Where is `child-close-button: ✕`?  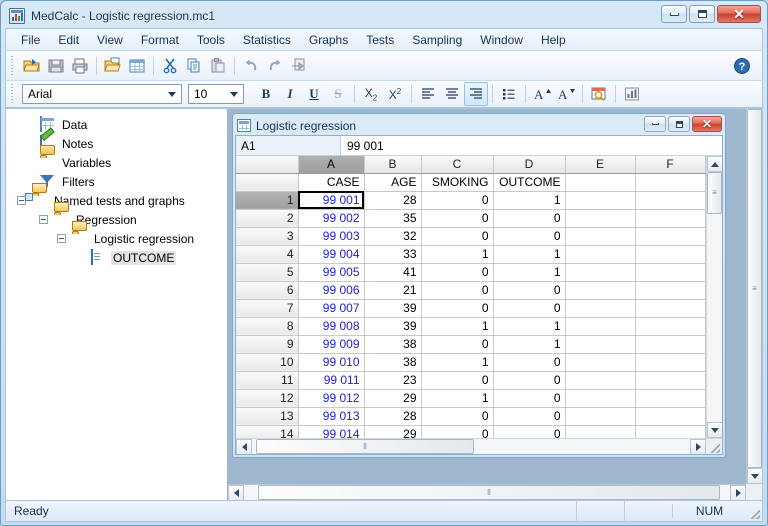
child-close-button: ✕ is located at coordinates (707, 124).